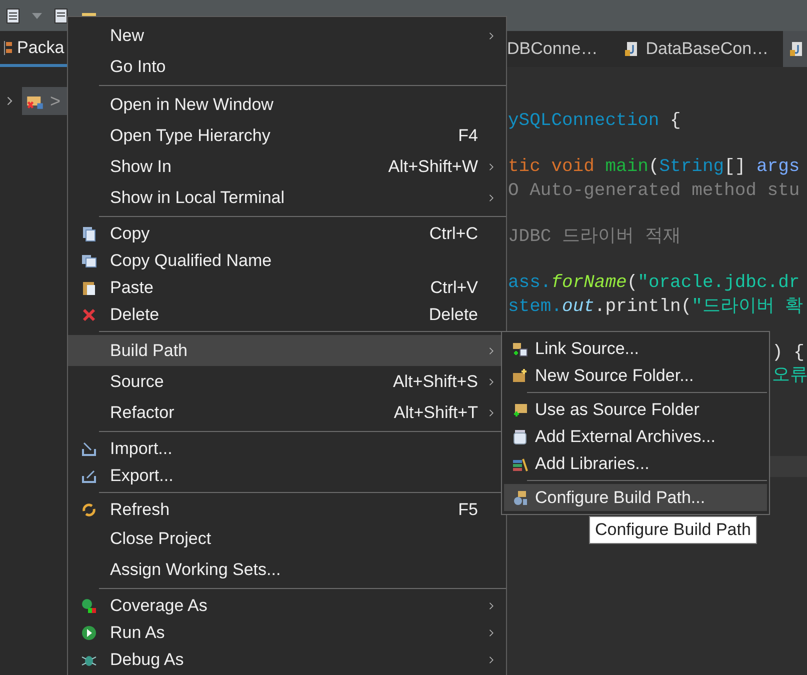 Image resolution: width=807 pixels, height=675 pixels. What do you see at coordinates (789, 376) in the screenshot?
I see `code-line: 오류` at bounding box center [789, 376].